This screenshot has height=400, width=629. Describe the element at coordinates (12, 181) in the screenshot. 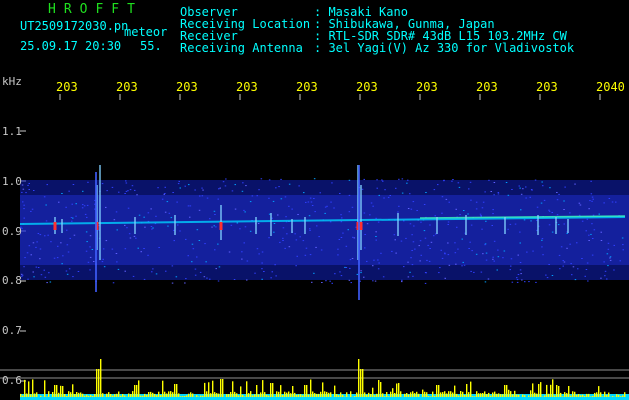

I see `y-tick-label: 1.0` at that location.